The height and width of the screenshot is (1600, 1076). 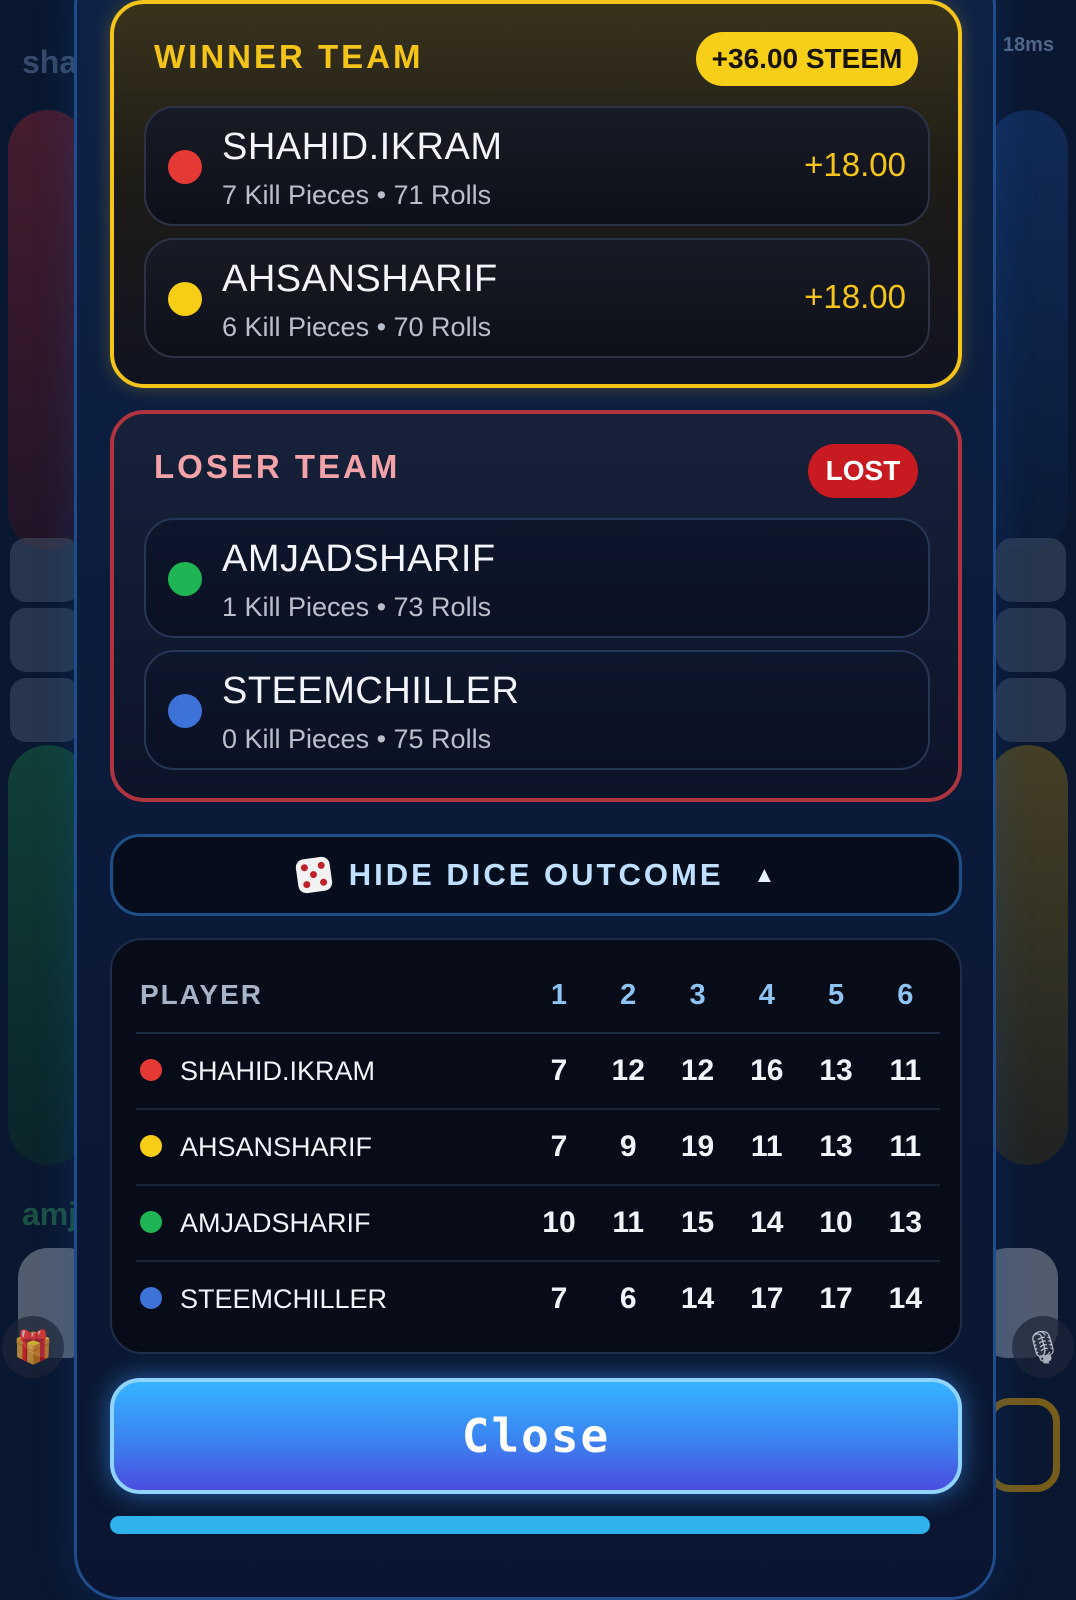 I want to click on table-row: AMJADSHARIF 10 11 15 14 10 13, so click(x=538, y=1223).